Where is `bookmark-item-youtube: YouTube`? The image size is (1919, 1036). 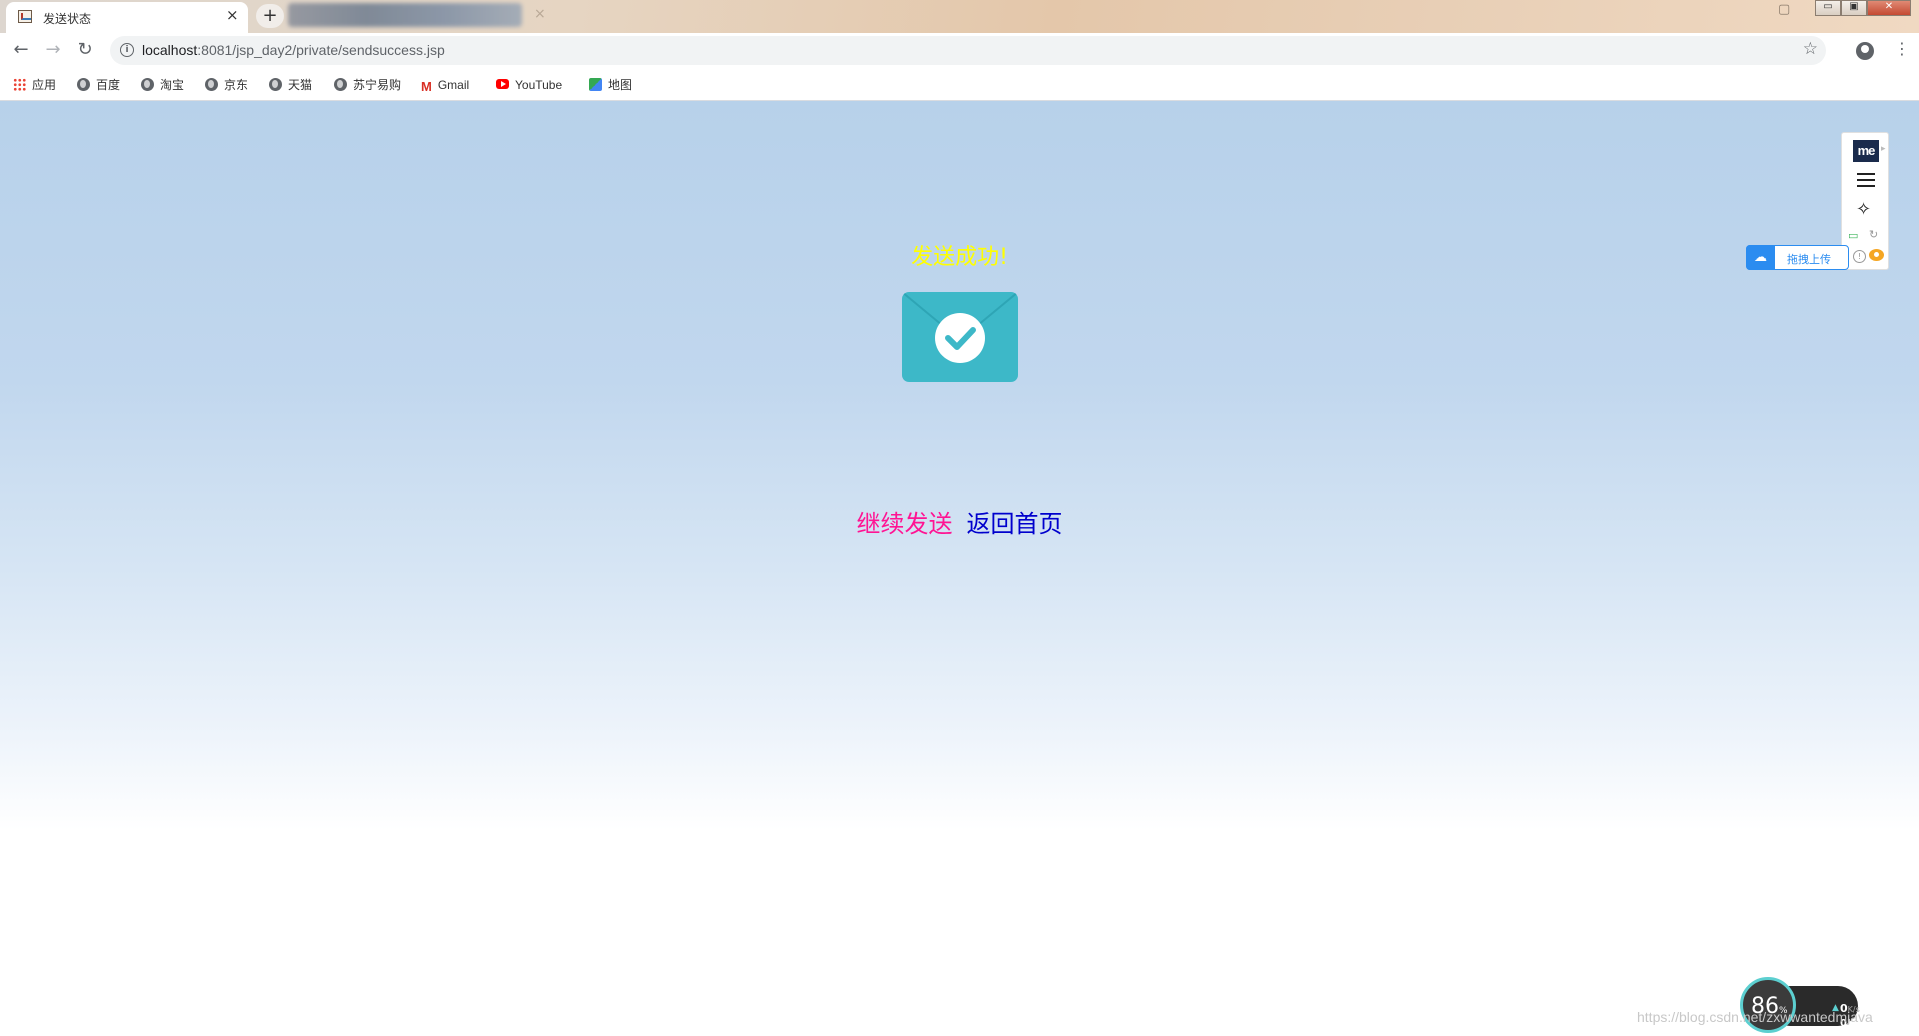
bookmark-item-youtube: YouTube is located at coordinates (529, 85).